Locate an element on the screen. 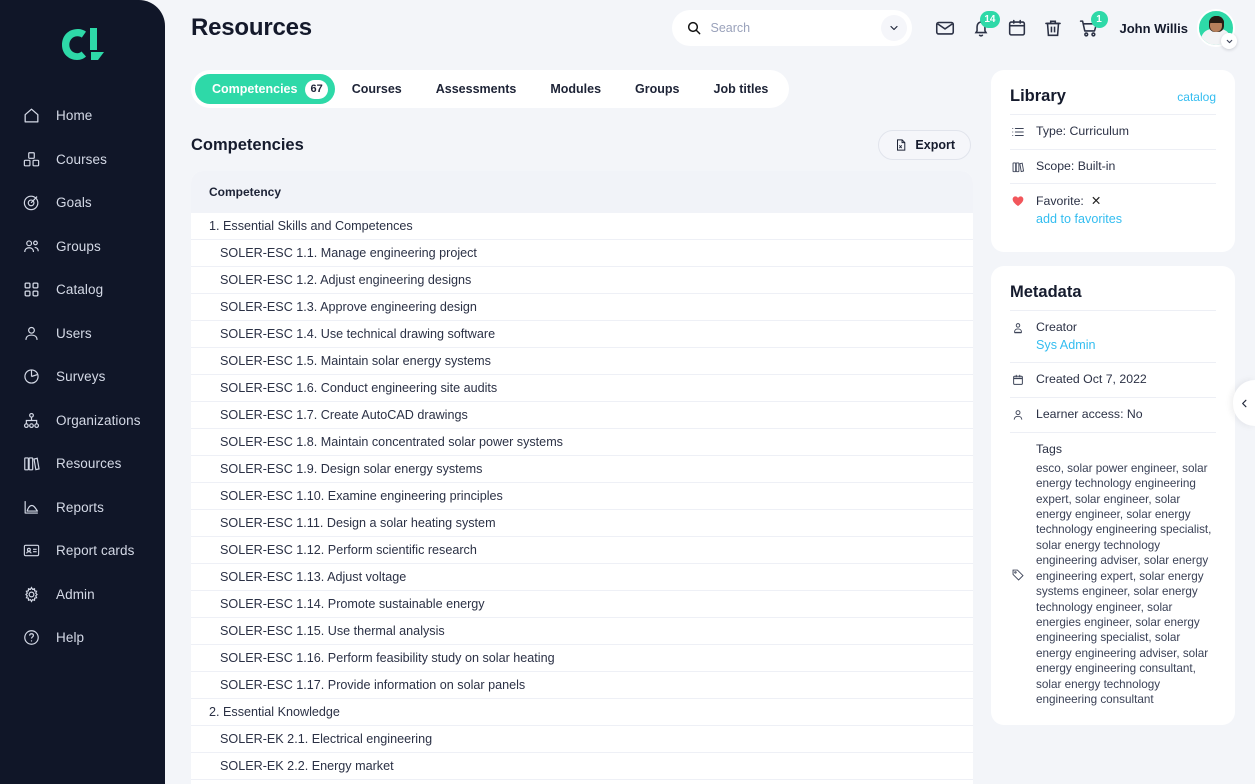  tab-modules: Modules is located at coordinates (575, 89).